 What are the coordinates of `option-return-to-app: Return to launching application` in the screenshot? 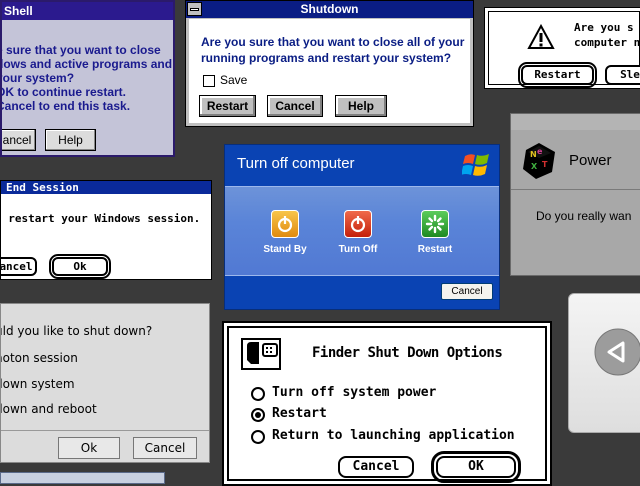 It's located at (393, 435).